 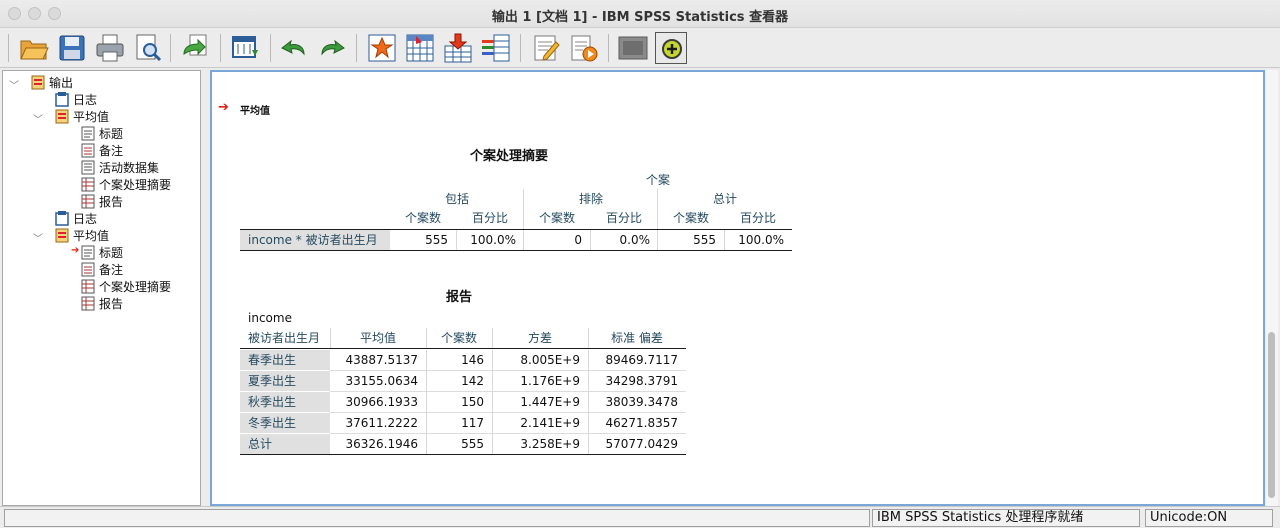 What do you see at coordinates (205, 288) in the screenshot?
I see `pane-splitter` at bounding box center [205, 288].